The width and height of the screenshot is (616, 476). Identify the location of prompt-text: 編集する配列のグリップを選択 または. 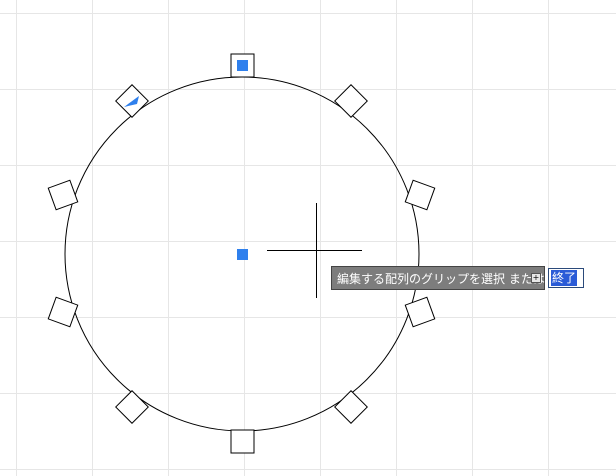
(441, 278).